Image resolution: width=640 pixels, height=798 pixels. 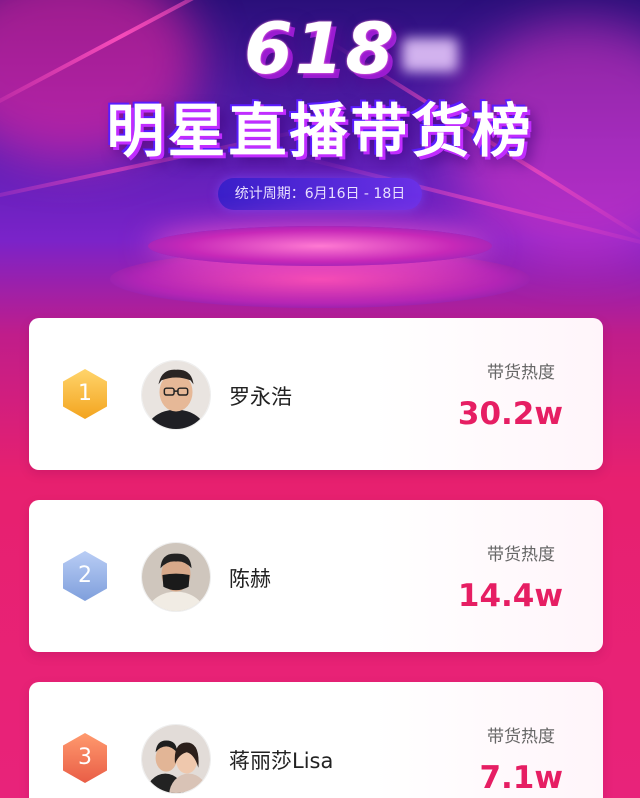 I want to click on metric-value: 14.4w, so click(x=510, y=596).